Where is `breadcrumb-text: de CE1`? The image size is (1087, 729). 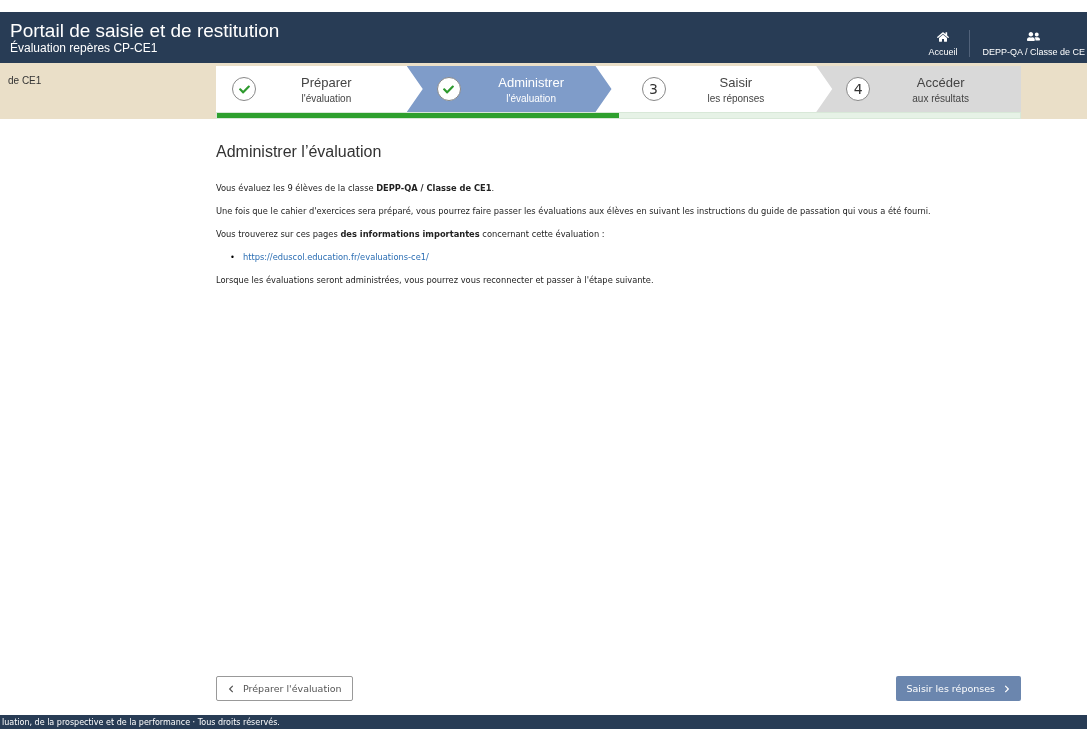
breadcrumb-text: de CE1 is located at coordinates (25, 81).